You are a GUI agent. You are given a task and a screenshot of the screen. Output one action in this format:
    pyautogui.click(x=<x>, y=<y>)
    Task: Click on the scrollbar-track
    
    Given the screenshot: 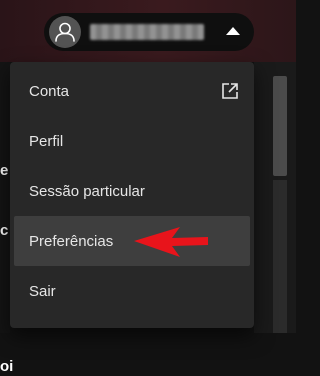 What is the action you would take?
    pyautogui.click(x=280, y=256)
    